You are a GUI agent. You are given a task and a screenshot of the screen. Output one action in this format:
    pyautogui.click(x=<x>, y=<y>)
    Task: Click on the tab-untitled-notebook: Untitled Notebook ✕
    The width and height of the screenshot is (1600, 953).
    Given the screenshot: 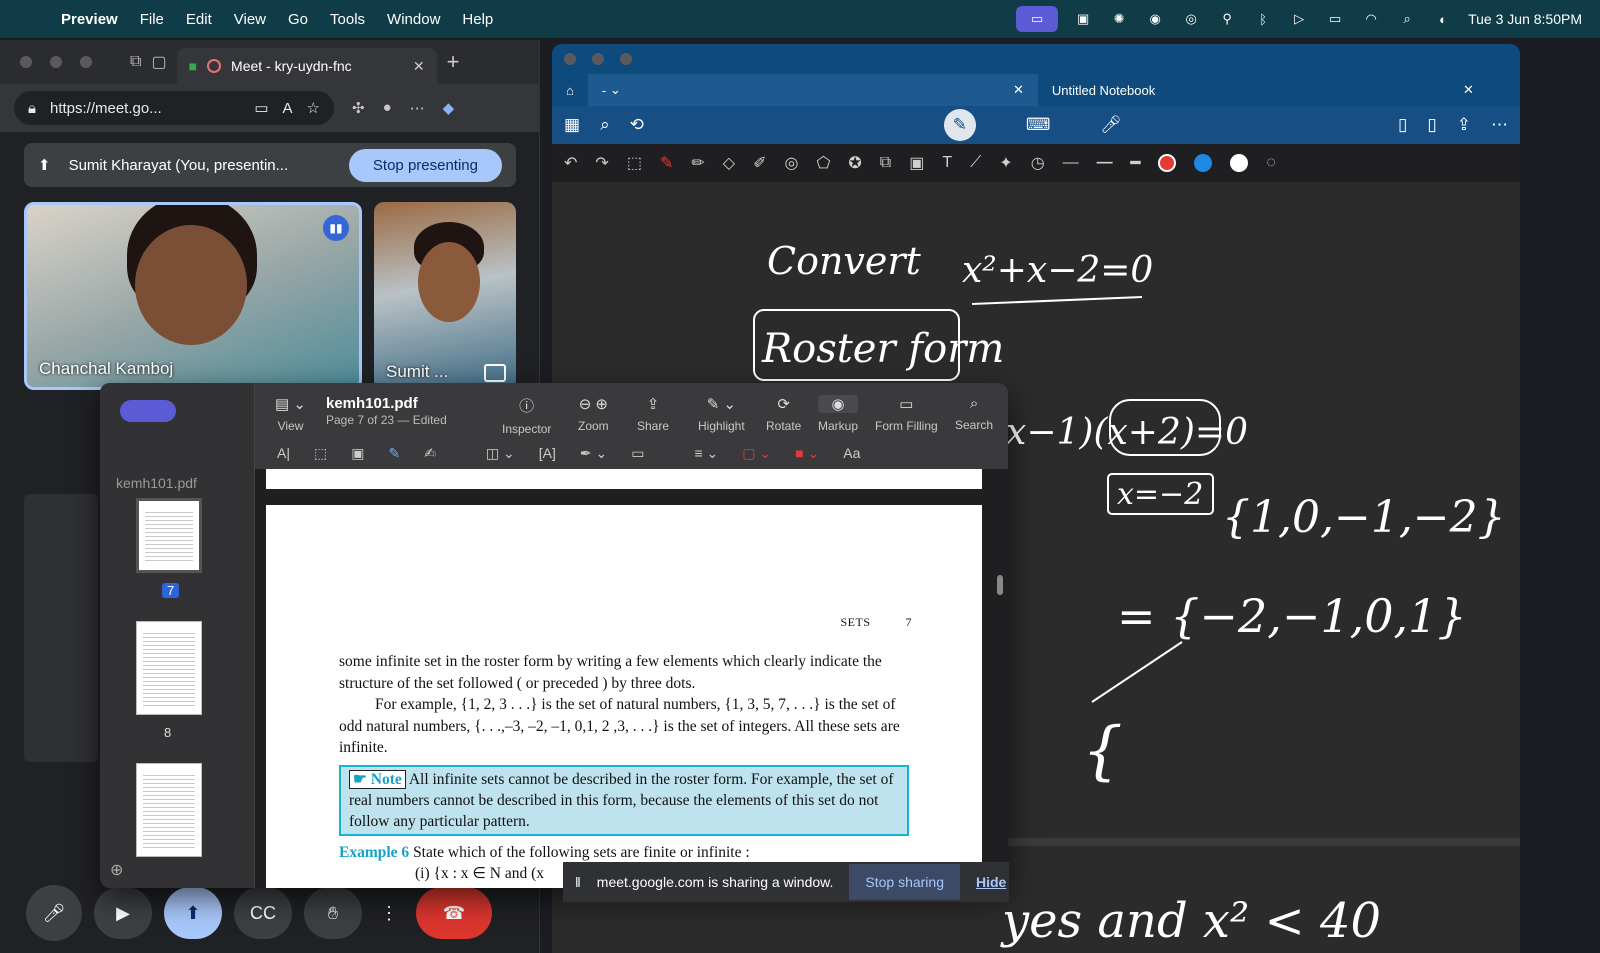 What is the action you would take?
    pyautogui.click(x=1263, y=90)
    